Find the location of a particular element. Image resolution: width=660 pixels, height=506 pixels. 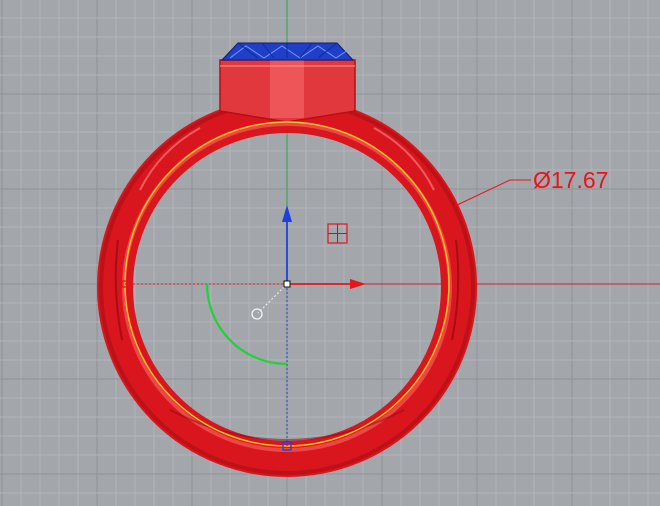

origin-square-icon is located at coordinates (287, 284).